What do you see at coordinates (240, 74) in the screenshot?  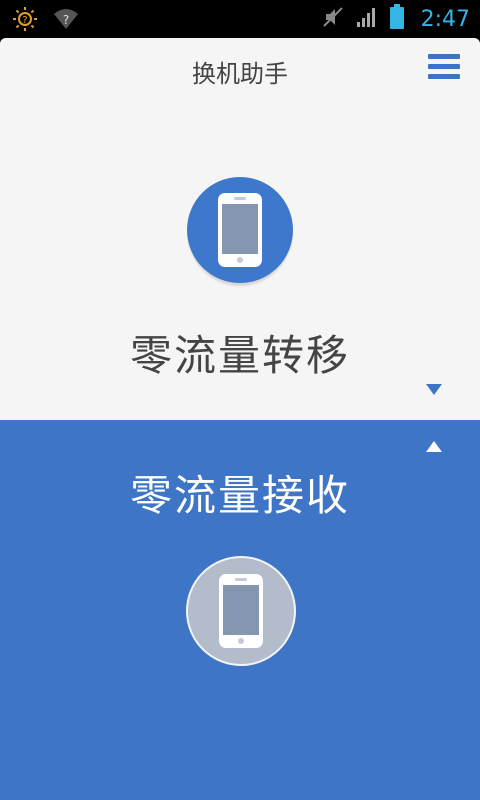 I see `page-title: 换机助手` at bounding box center [240, 74].